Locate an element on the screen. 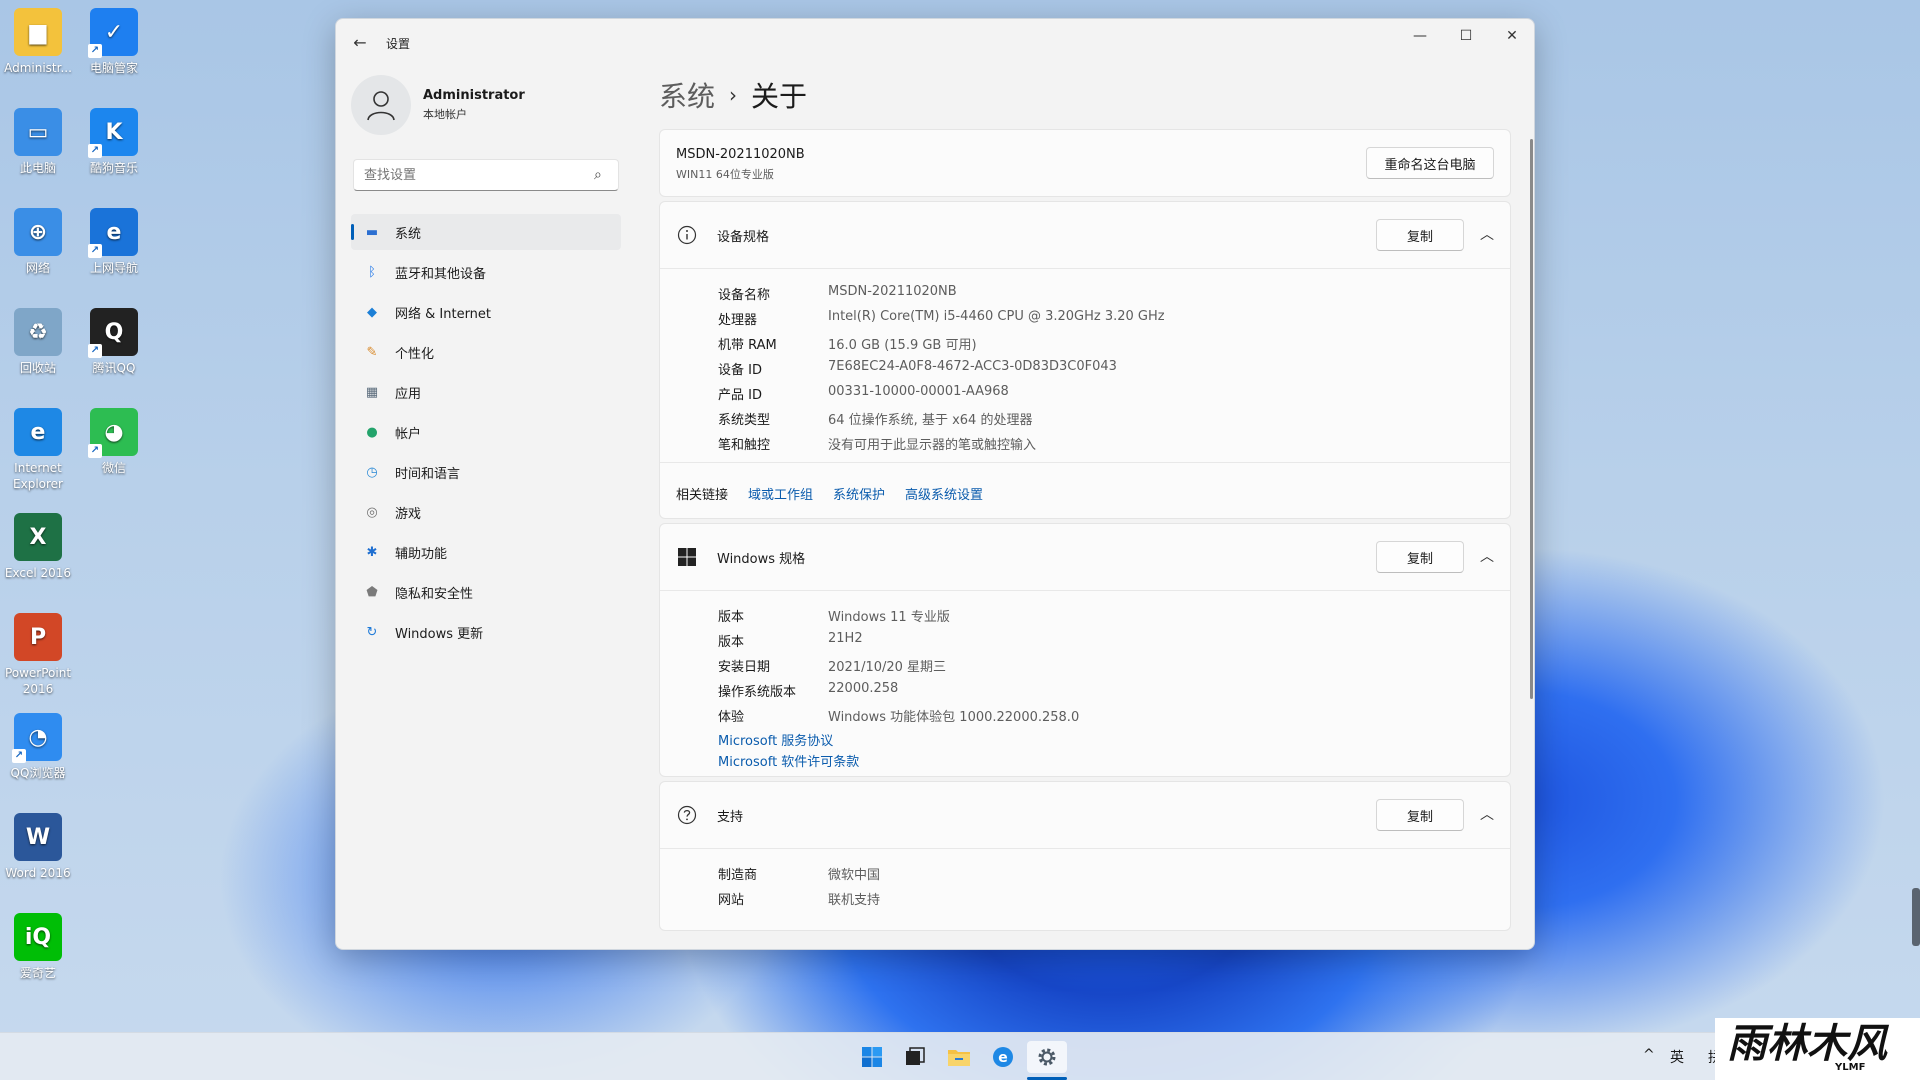 This screenshot has height=1080, width=1920. sidebar-item-label: 隐私和安全性 is located at coordinates (434, 594).